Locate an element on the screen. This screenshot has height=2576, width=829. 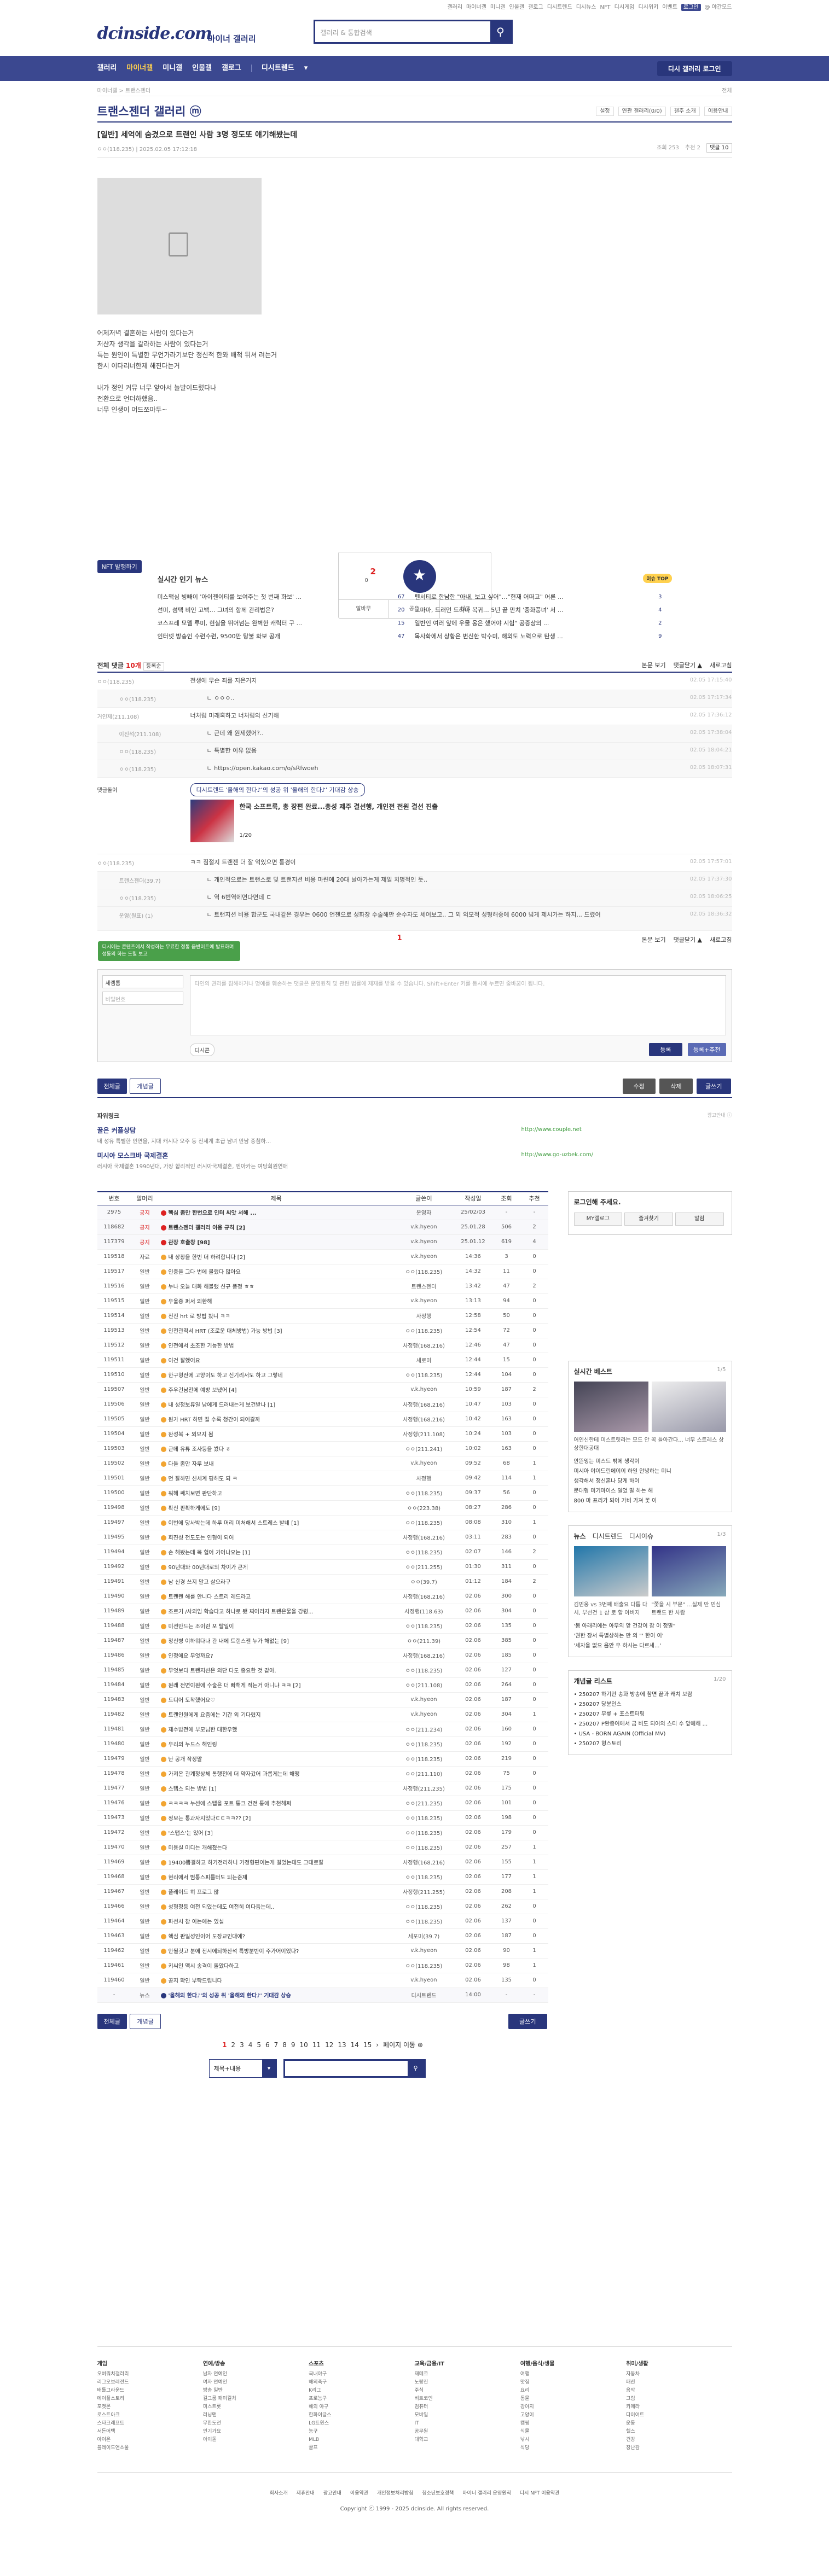
post-title-text: 스탭스 되는 방법 [1] is located at coordinates (193, 1789).